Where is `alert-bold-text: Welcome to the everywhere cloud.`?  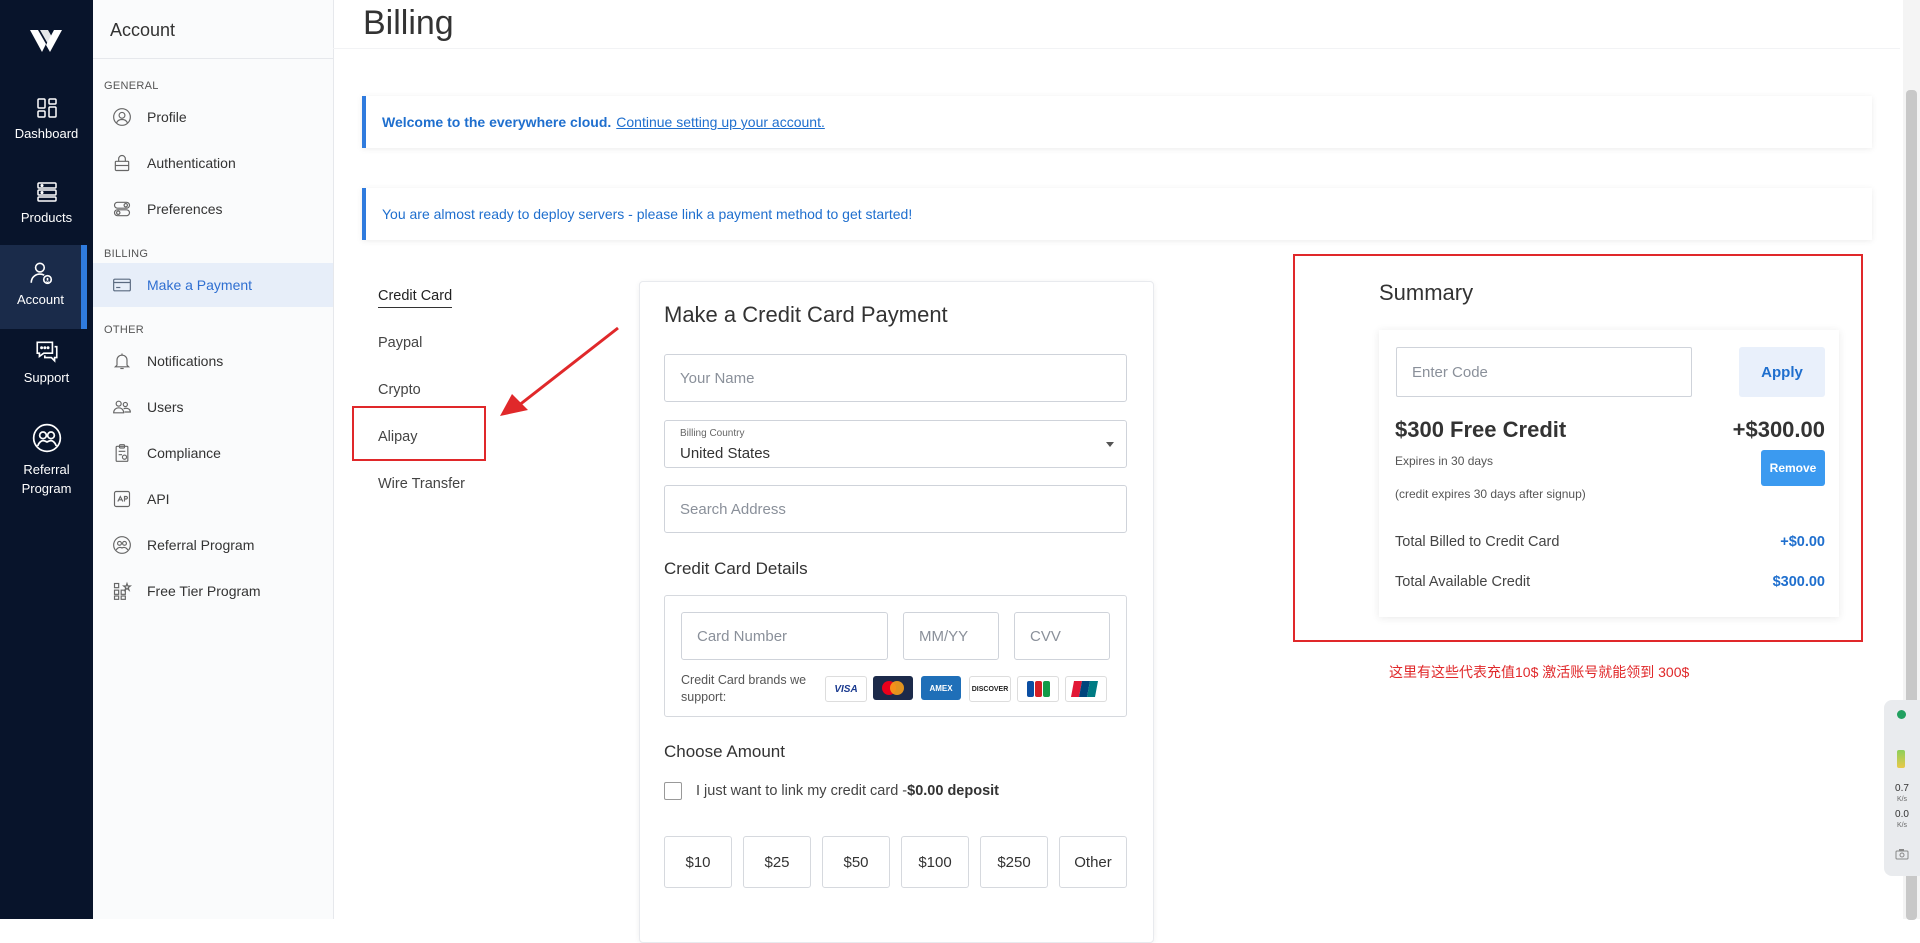 alert-bold-text: Welcome to the everywhere cloud. is located at coordinates (497, 122).